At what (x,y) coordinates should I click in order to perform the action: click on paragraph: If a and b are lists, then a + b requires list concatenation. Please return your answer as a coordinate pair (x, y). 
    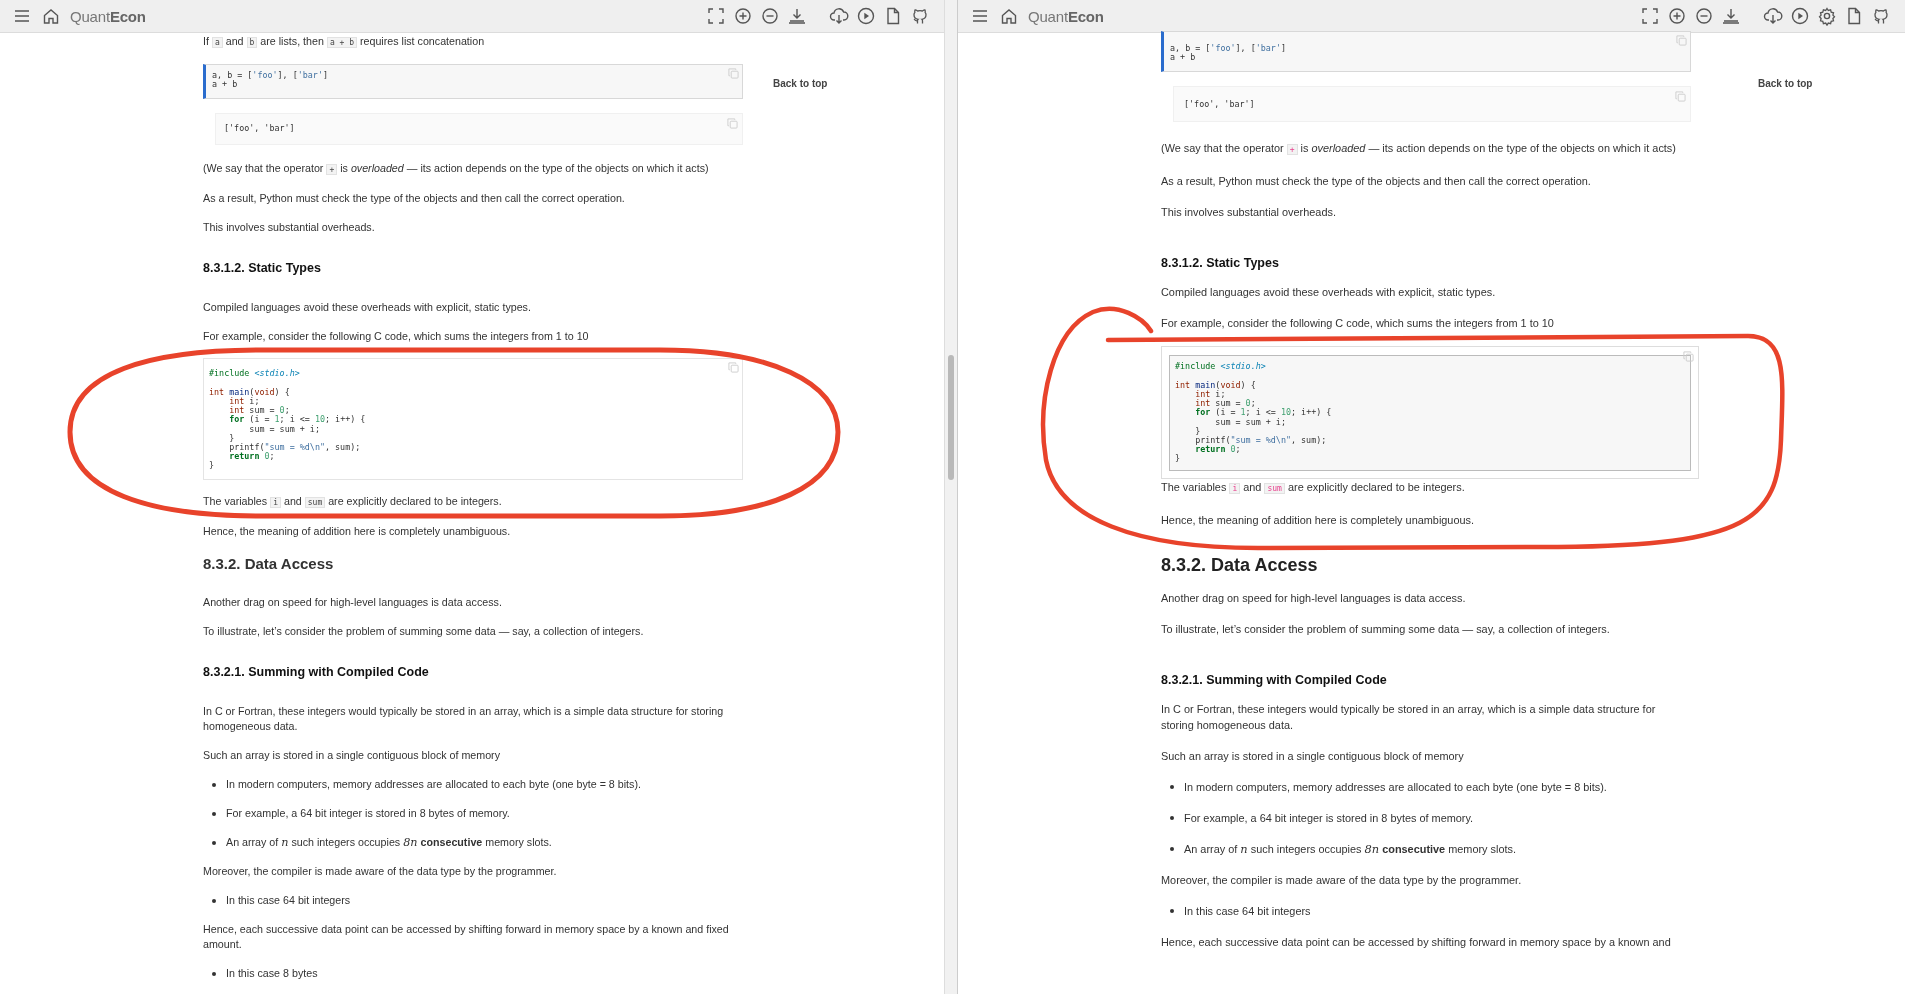
    Looking at the image, I should click on (344, 42).